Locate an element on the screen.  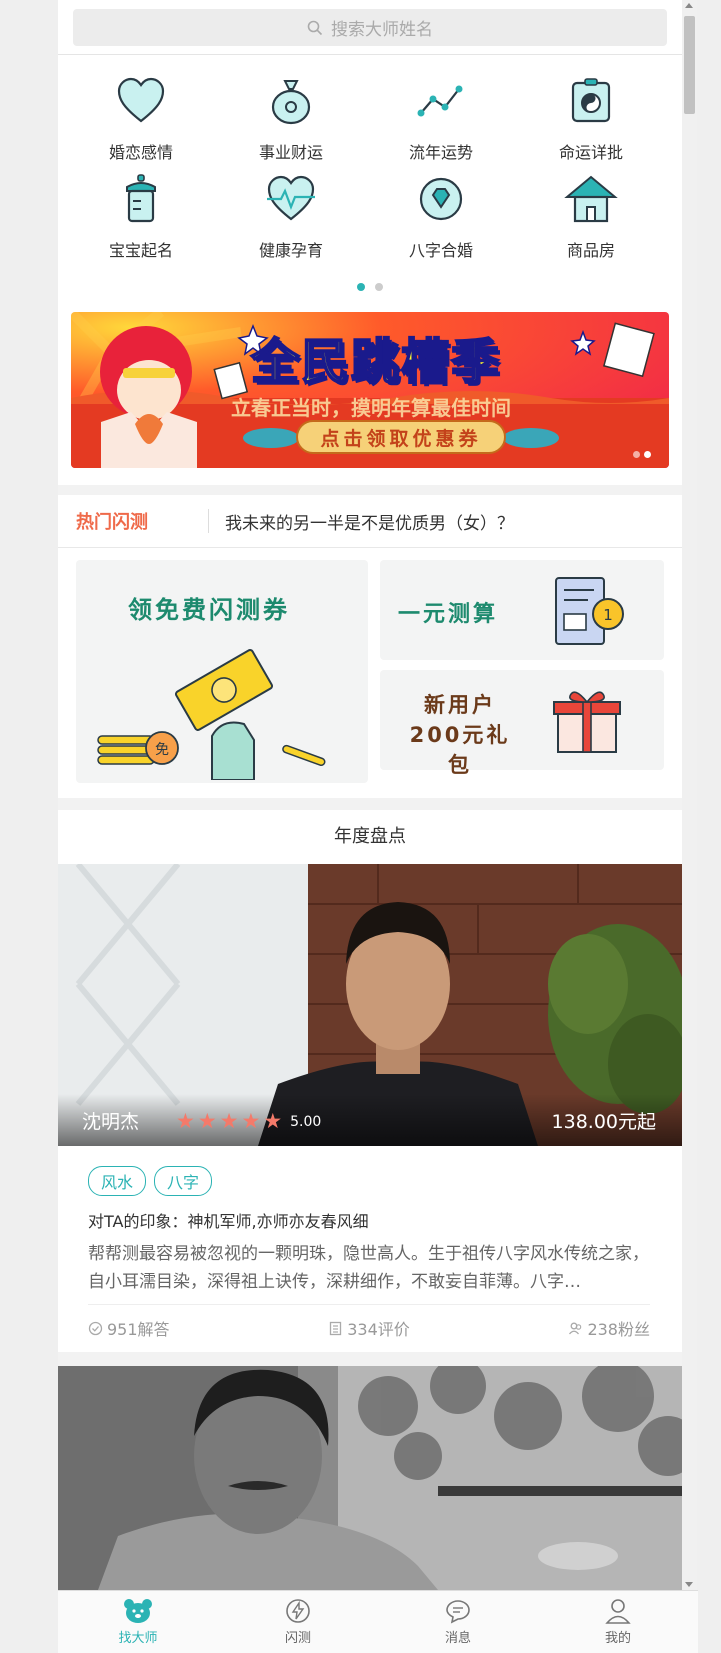
search-bar: 搜索大师姓名 is located at coordinates (370, 27).